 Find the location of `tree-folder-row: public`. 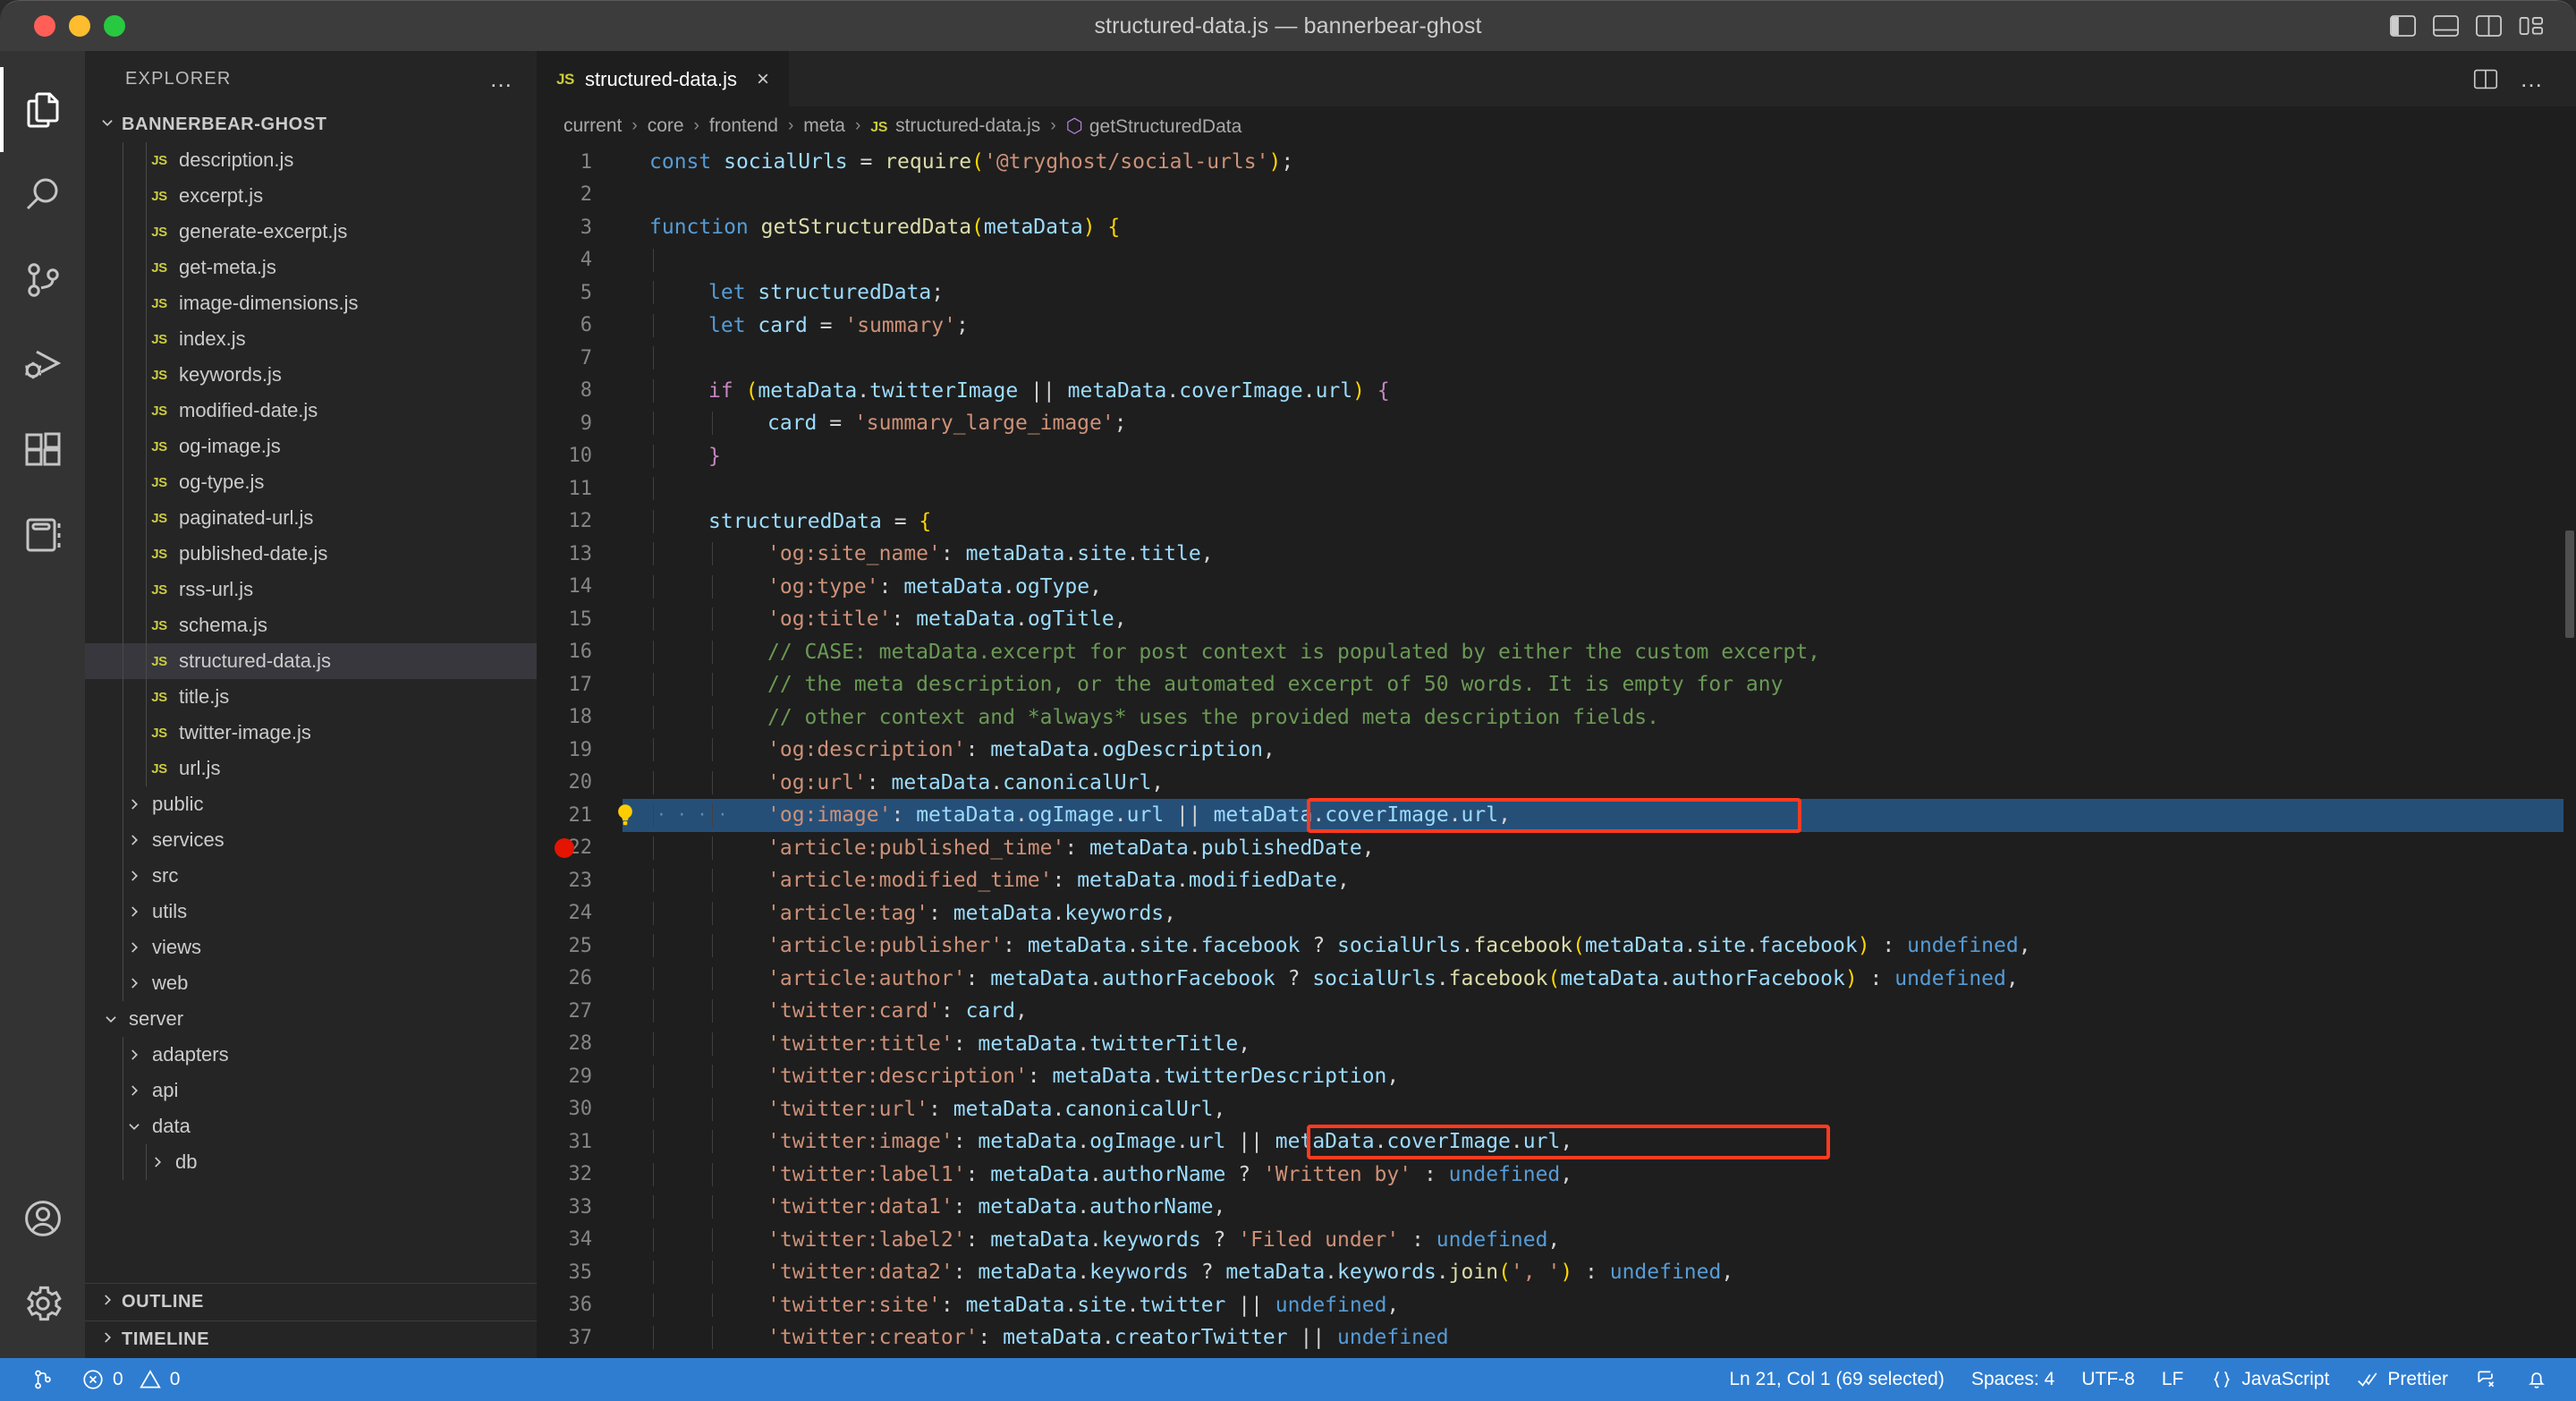

tree-folder-row: public is located at coordinates (311, 804).